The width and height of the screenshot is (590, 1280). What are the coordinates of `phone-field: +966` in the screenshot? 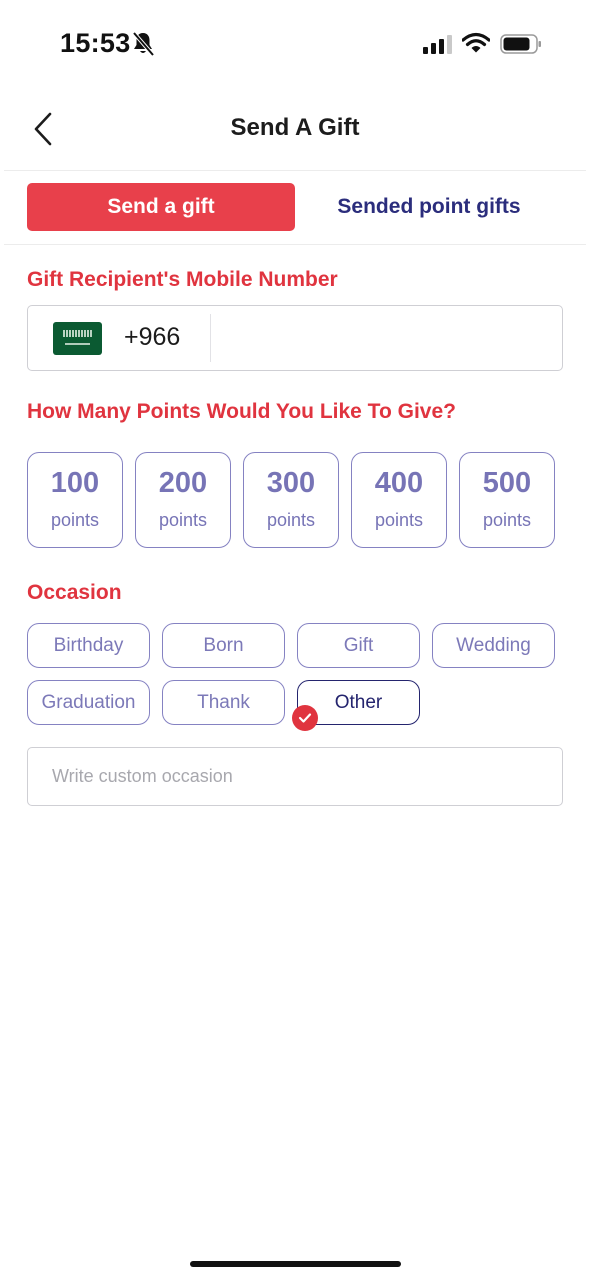 It's located at (295, 338).